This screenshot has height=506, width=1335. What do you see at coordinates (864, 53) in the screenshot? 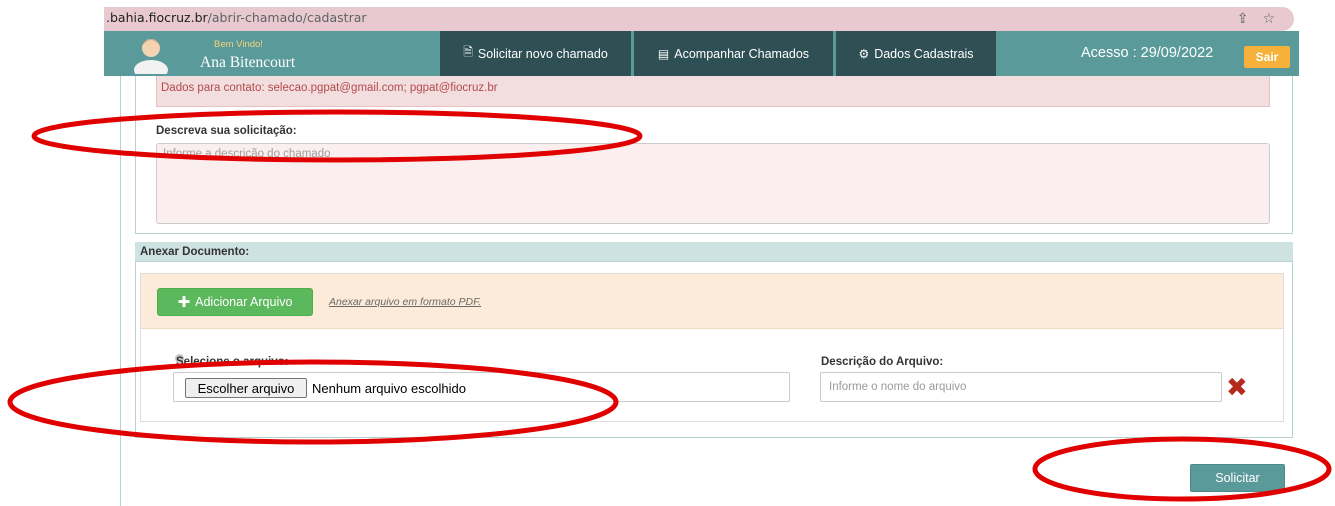
I see `gear-icon: ⚙` at bounding box center [864, 53].